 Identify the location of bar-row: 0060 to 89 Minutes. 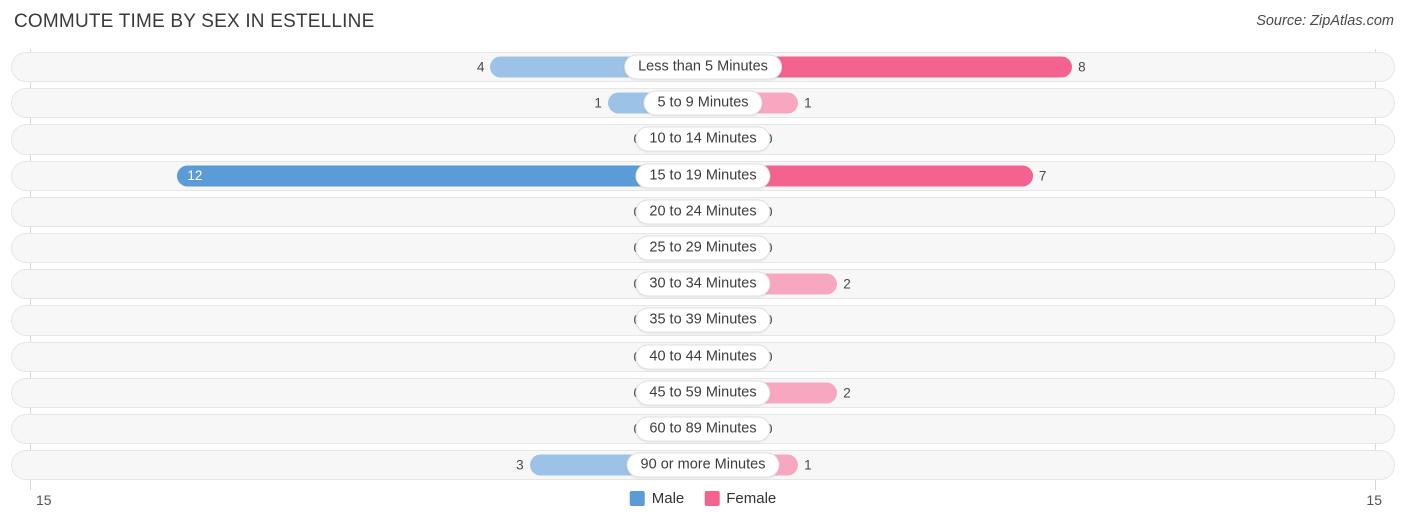
(703, 429).